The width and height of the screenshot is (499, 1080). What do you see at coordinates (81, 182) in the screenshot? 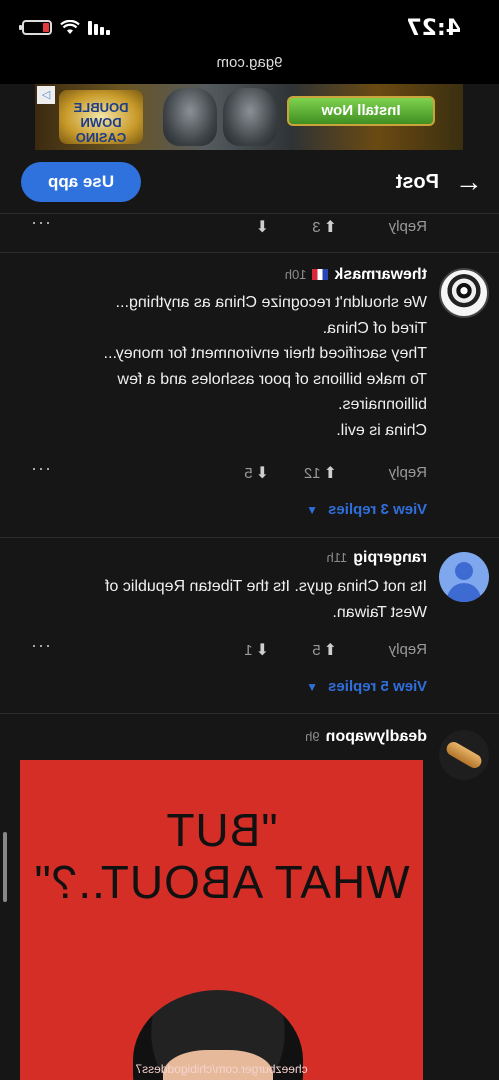
I see `use-app-button: Use app` at bounding box center [81, 182].